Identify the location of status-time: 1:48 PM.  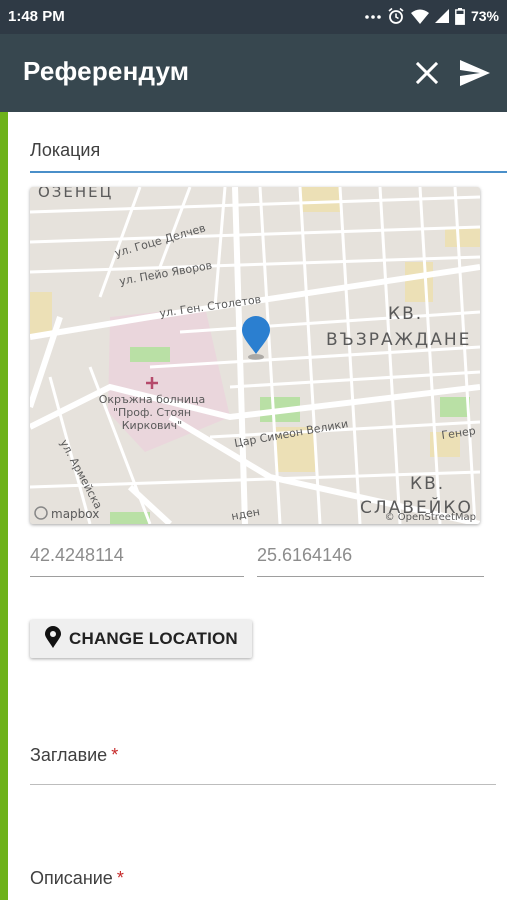
(36, 16).